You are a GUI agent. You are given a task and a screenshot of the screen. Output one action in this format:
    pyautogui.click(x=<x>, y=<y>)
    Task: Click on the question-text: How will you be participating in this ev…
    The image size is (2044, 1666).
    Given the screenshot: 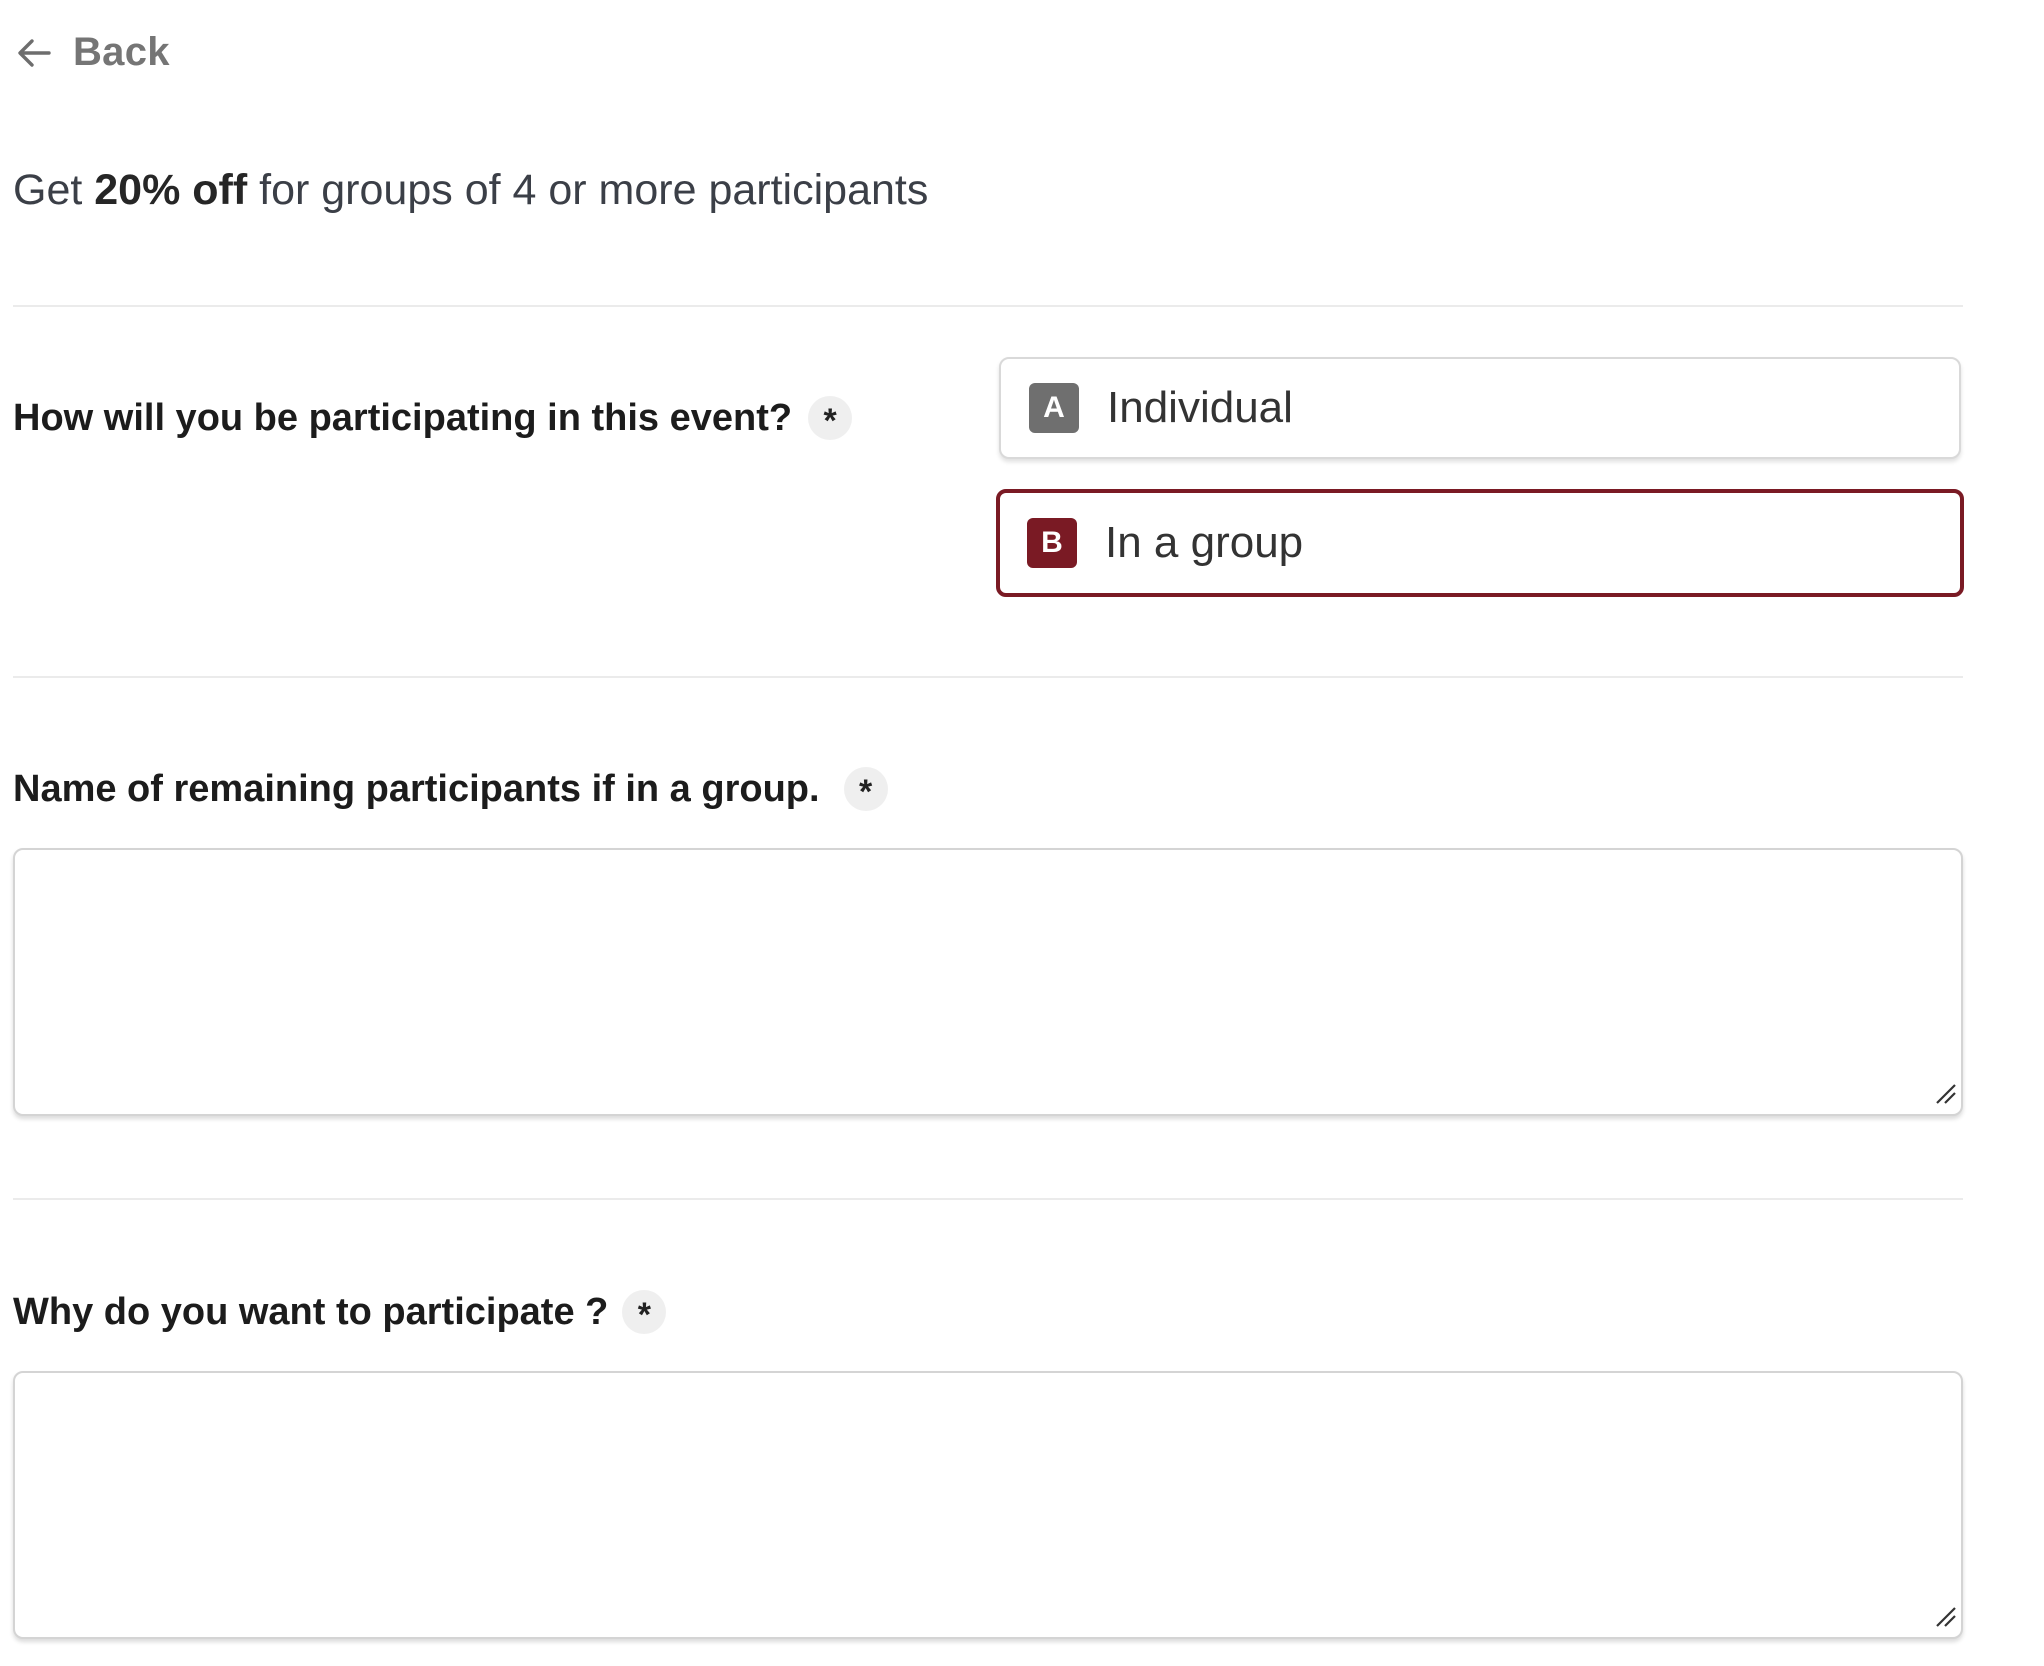 What is the action you would take?
    pyautogui.click(x=403, y=417)
    